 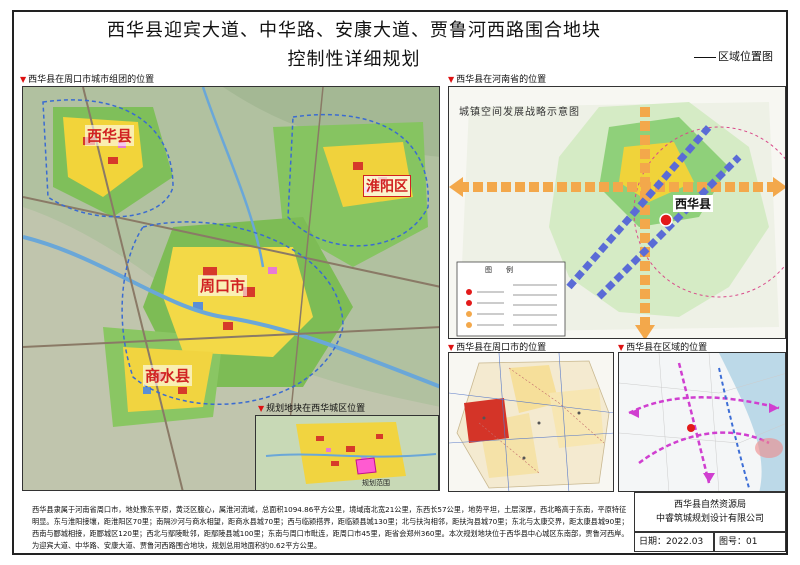 What do you see at coordinates (354, 30) in the screenshot?
I see `title-line-1: 西华县迎宾大道、中华路、安康大道、贾鲁河西路围合地块` at bounding box center [354, 30].